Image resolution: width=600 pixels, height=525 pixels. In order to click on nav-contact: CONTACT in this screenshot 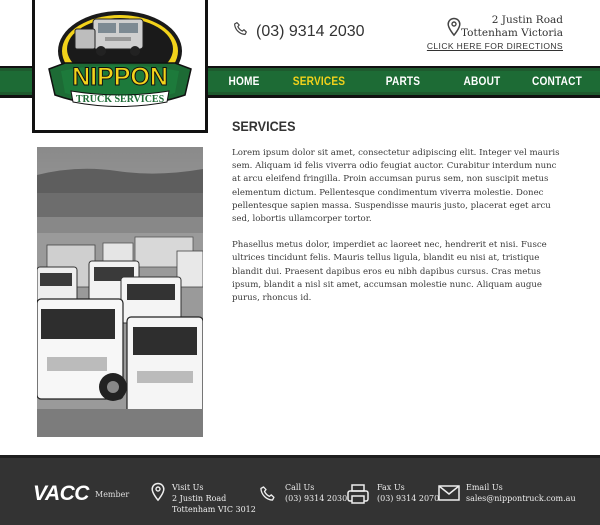, I will do `click(557, 82)`.